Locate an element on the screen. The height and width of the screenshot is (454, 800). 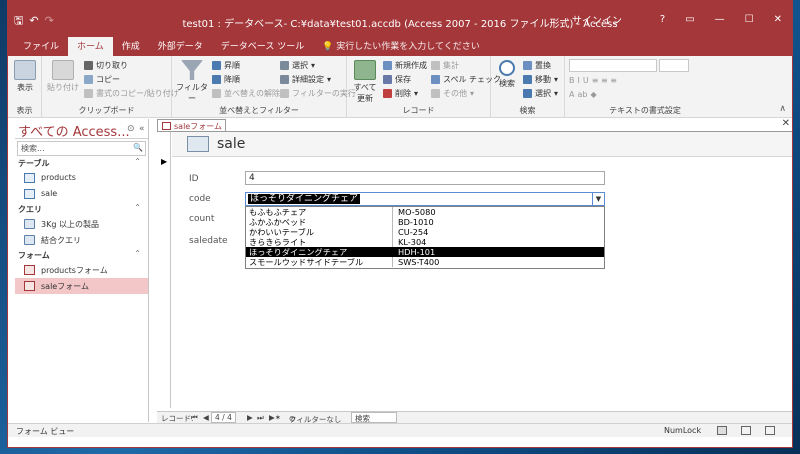
minimize-button: — is located at coordinates (720, 19).